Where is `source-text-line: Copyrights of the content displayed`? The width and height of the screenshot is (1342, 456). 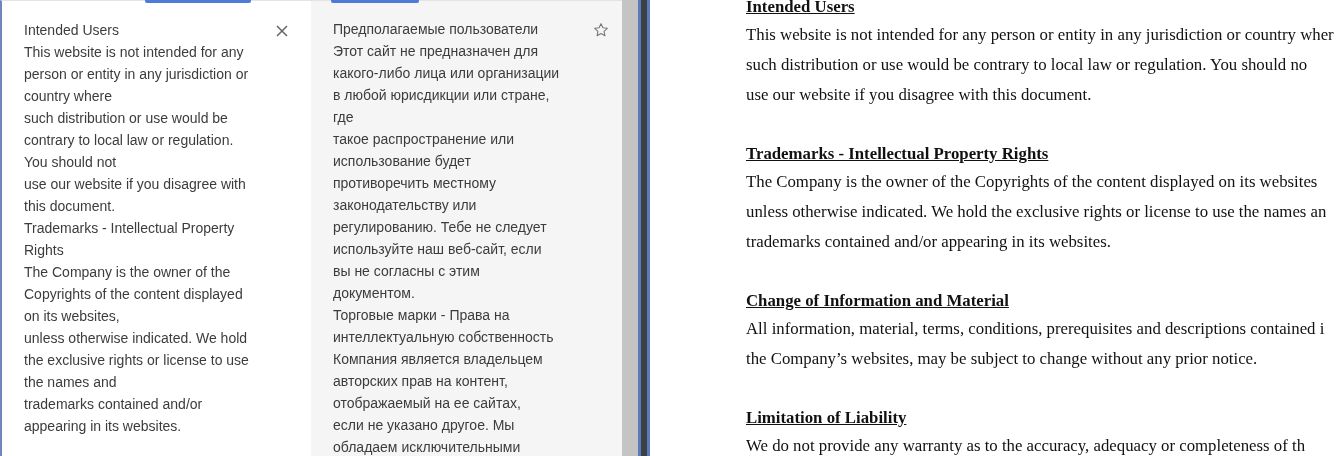
source-text-line: Copyrights of the content displayed is located at coordinates (134, 294).